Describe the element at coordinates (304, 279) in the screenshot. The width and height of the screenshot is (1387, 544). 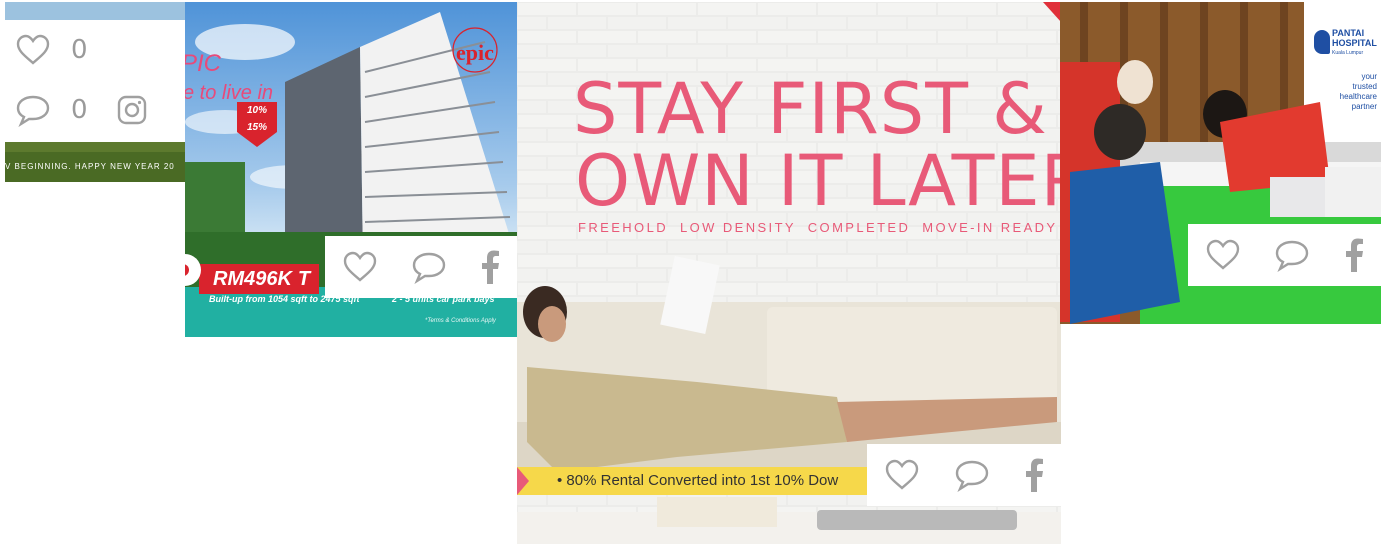
I see `price-suffix: T` at that location.